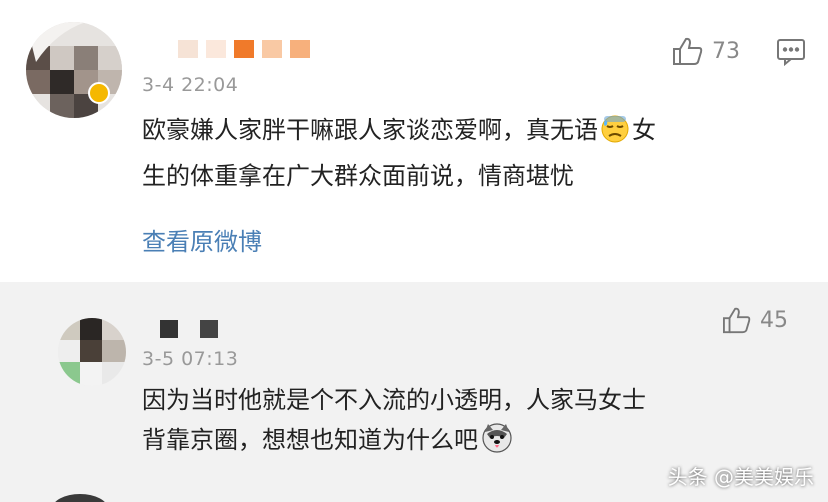 Image resolution: width=828 pixels, height=502 pixels. Describe the element at coordinates (370, 130) in the screenshot. I see `comment-text-line: 欧豪嫌人家胖干嘛跟人家谈恋爱啊，真无语` at that location.